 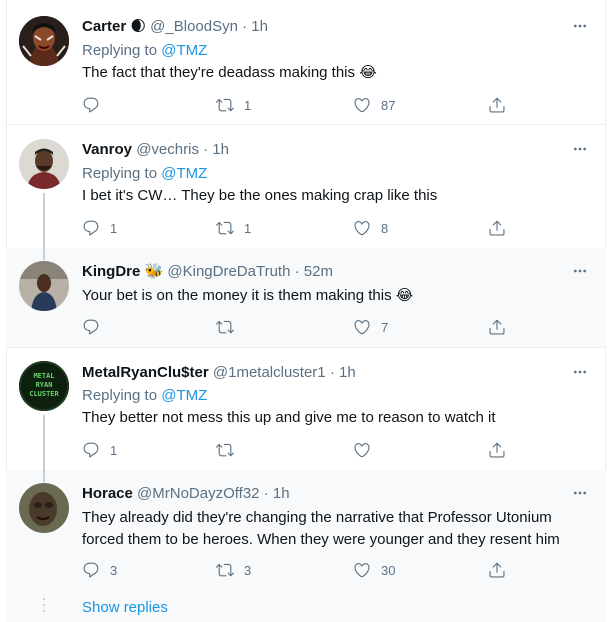 I want to click on tweet-actions: 1 87, so click(x=297, y=105).